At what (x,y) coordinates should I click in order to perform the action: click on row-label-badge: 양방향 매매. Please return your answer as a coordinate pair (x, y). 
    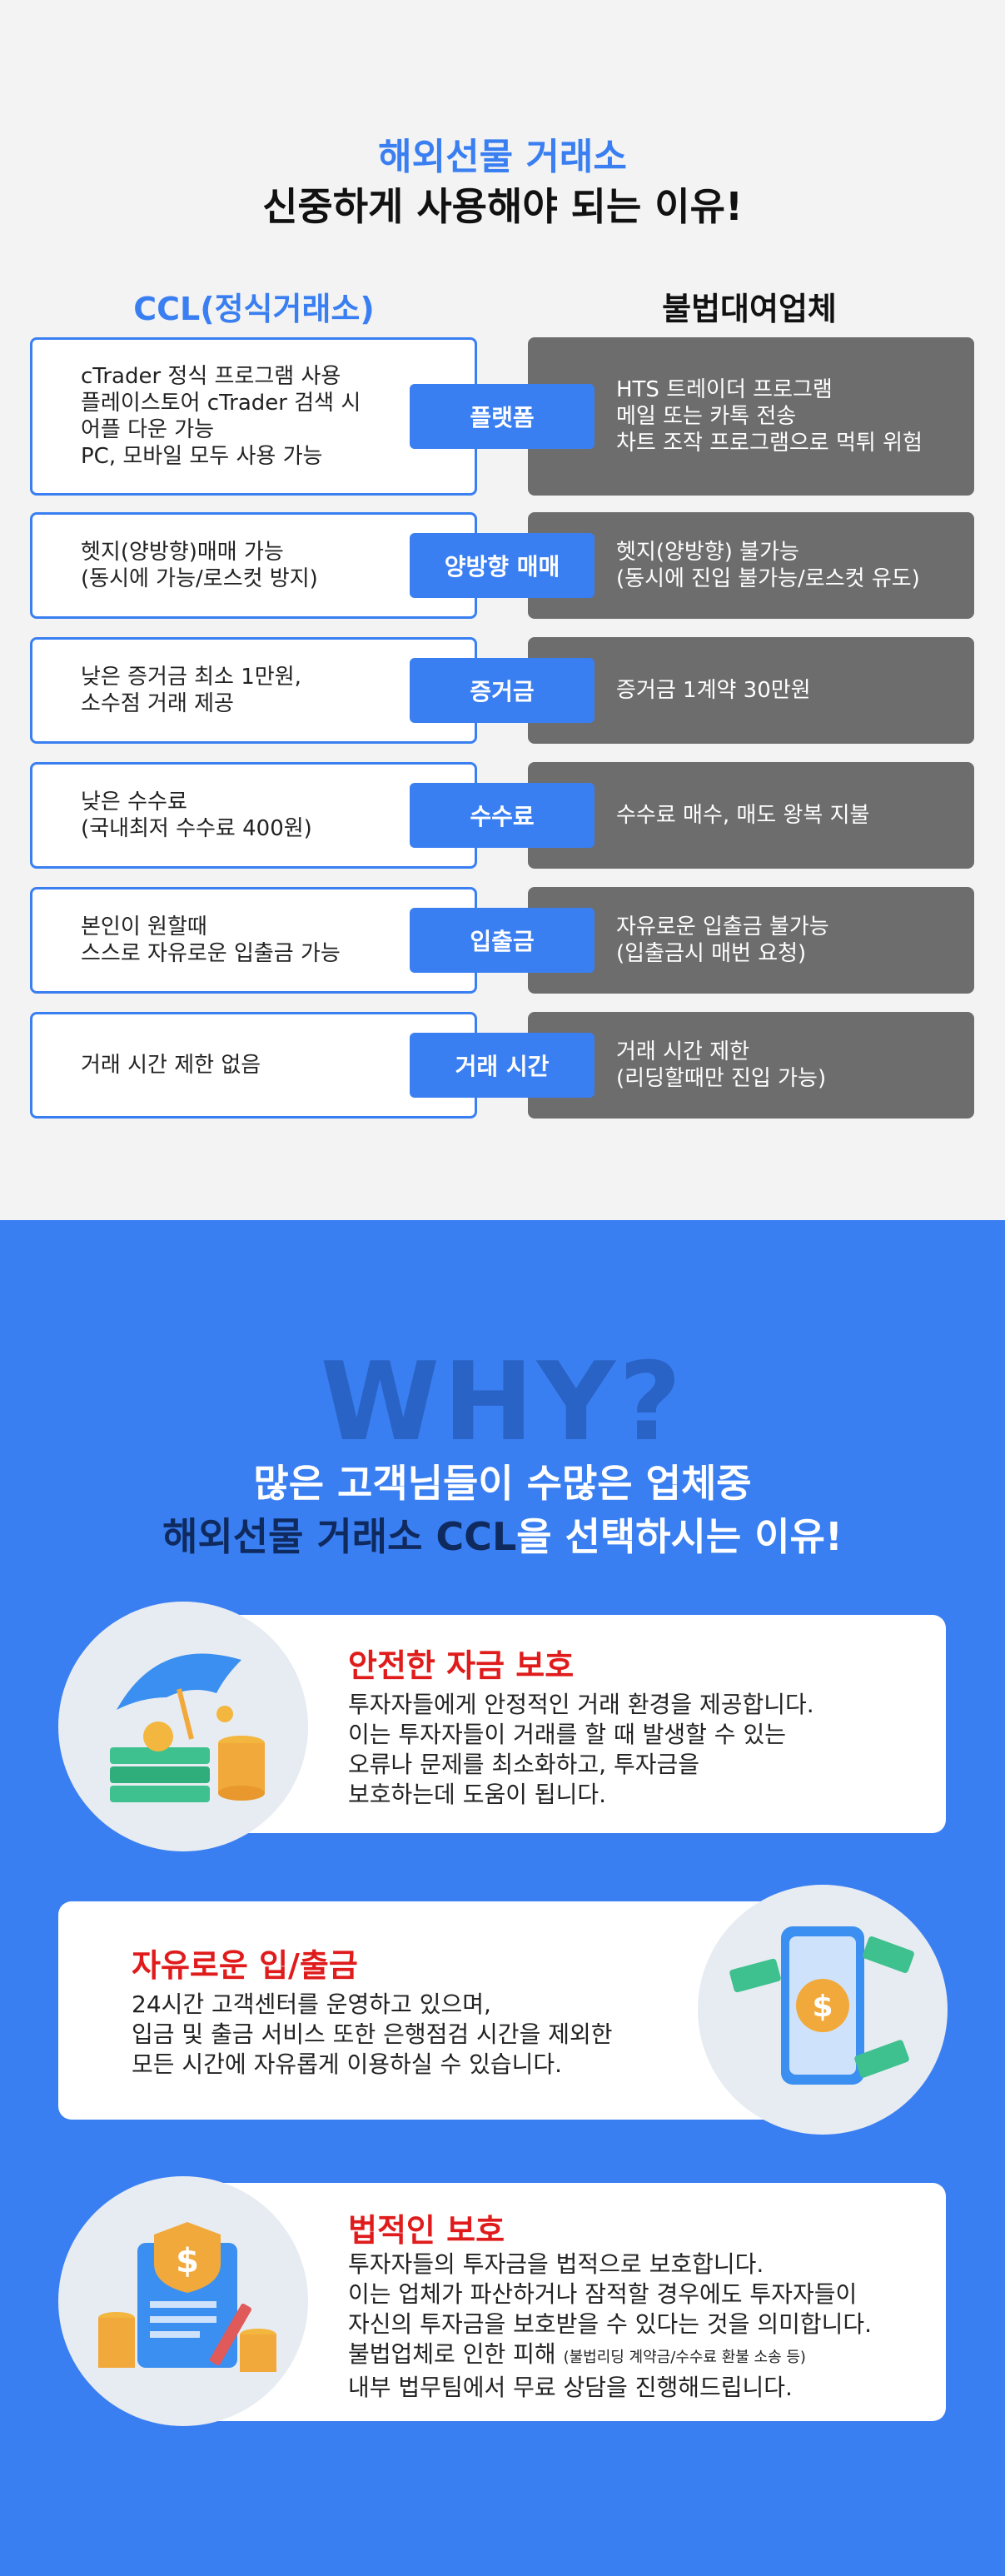
    Looking at the image, I should click on (502, 565).